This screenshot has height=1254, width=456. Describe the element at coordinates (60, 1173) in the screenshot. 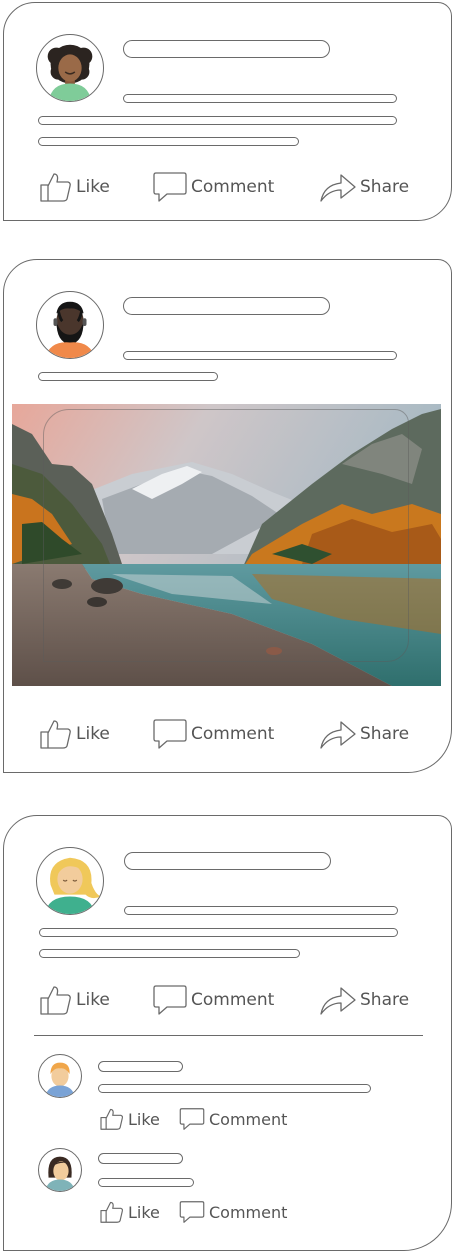

I see `person-dark-hair-icon` at that location.